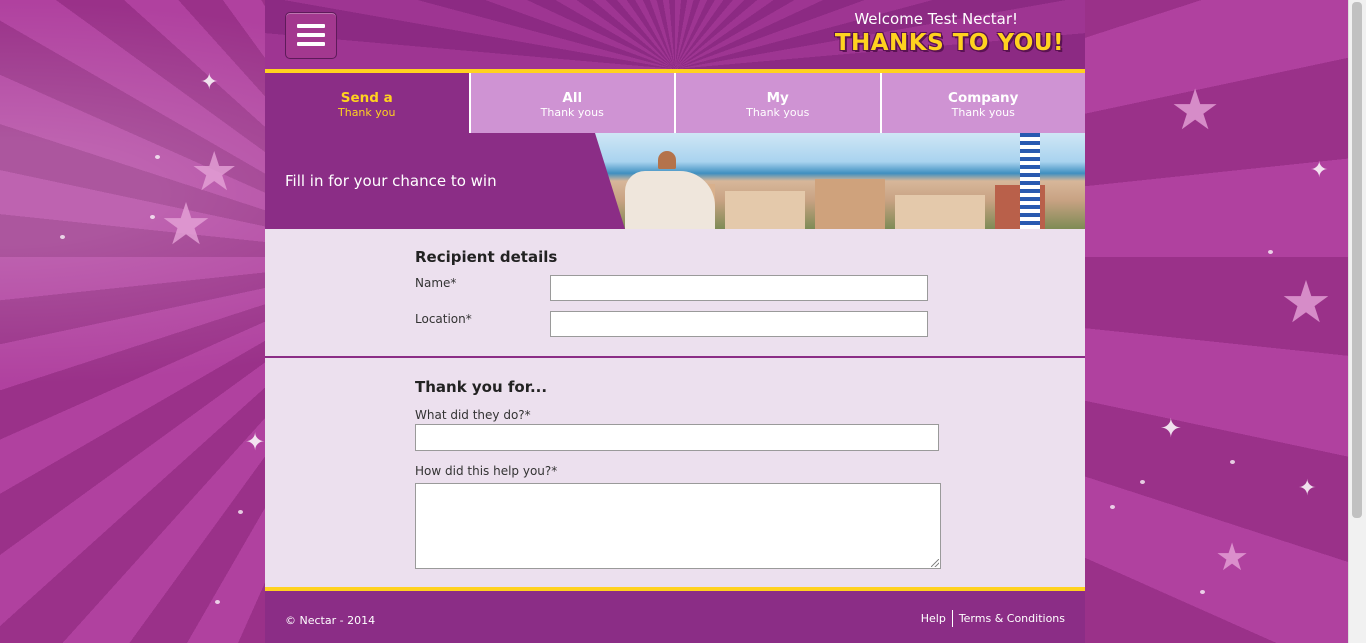 The width and height of the screenshot is (1366, 643). What do you see at coordinates (777, 98) in the screenshot?
I see `tab-label: My` at bounding box center [777, 98].